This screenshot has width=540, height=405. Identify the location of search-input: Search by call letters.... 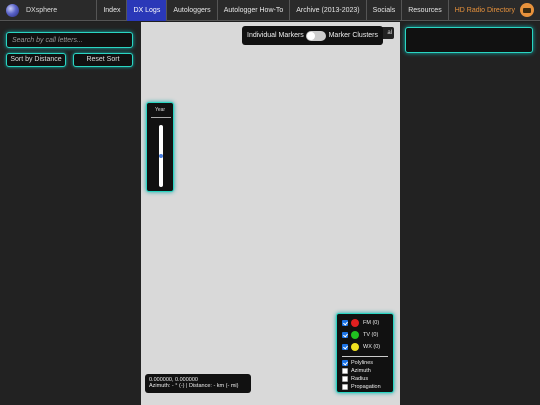
(69, 40).